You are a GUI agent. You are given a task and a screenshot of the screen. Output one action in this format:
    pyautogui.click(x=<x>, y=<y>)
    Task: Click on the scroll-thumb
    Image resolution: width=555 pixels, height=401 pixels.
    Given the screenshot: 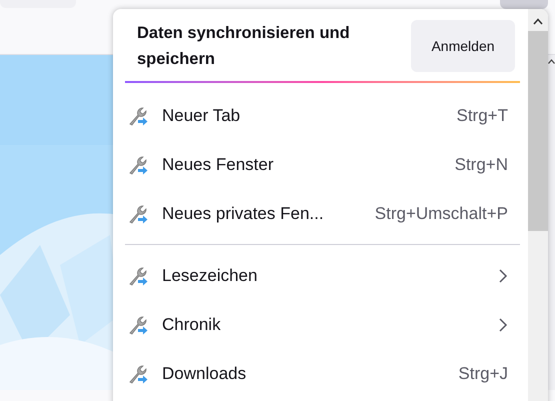 What is the action you would take?
    pyautogui.click(x=538, y=131)
    